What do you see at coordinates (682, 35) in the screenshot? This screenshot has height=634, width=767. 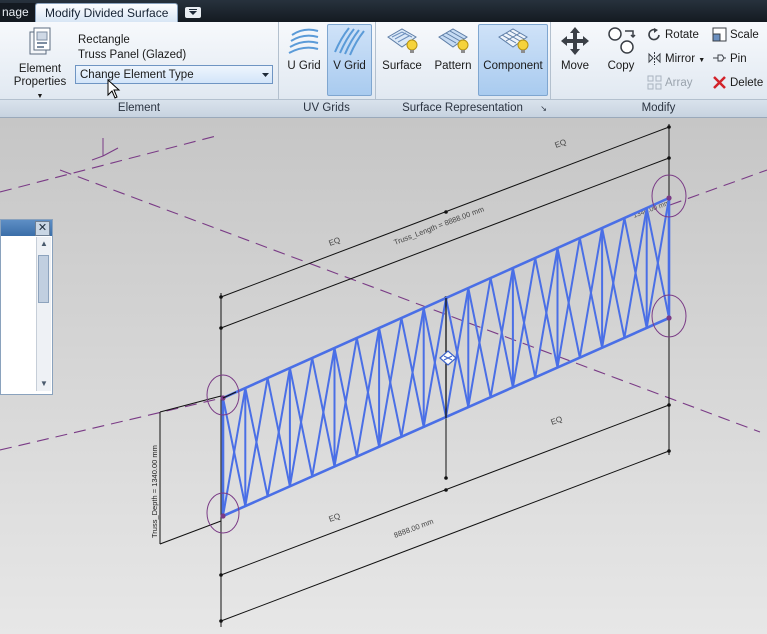 I see `rotate-label: Rotate` at bounding box center [682, 35].